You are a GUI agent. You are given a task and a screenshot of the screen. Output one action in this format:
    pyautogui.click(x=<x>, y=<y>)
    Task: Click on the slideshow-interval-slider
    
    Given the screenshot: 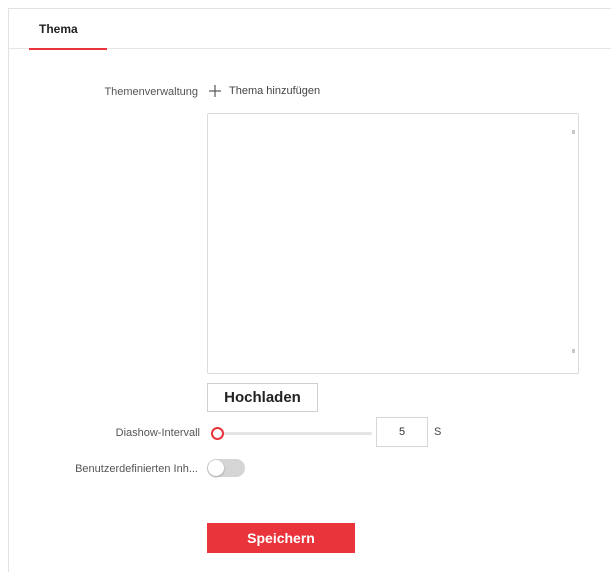 What is the action you would take?
    pyautogui.click(x=291, y=433)
    